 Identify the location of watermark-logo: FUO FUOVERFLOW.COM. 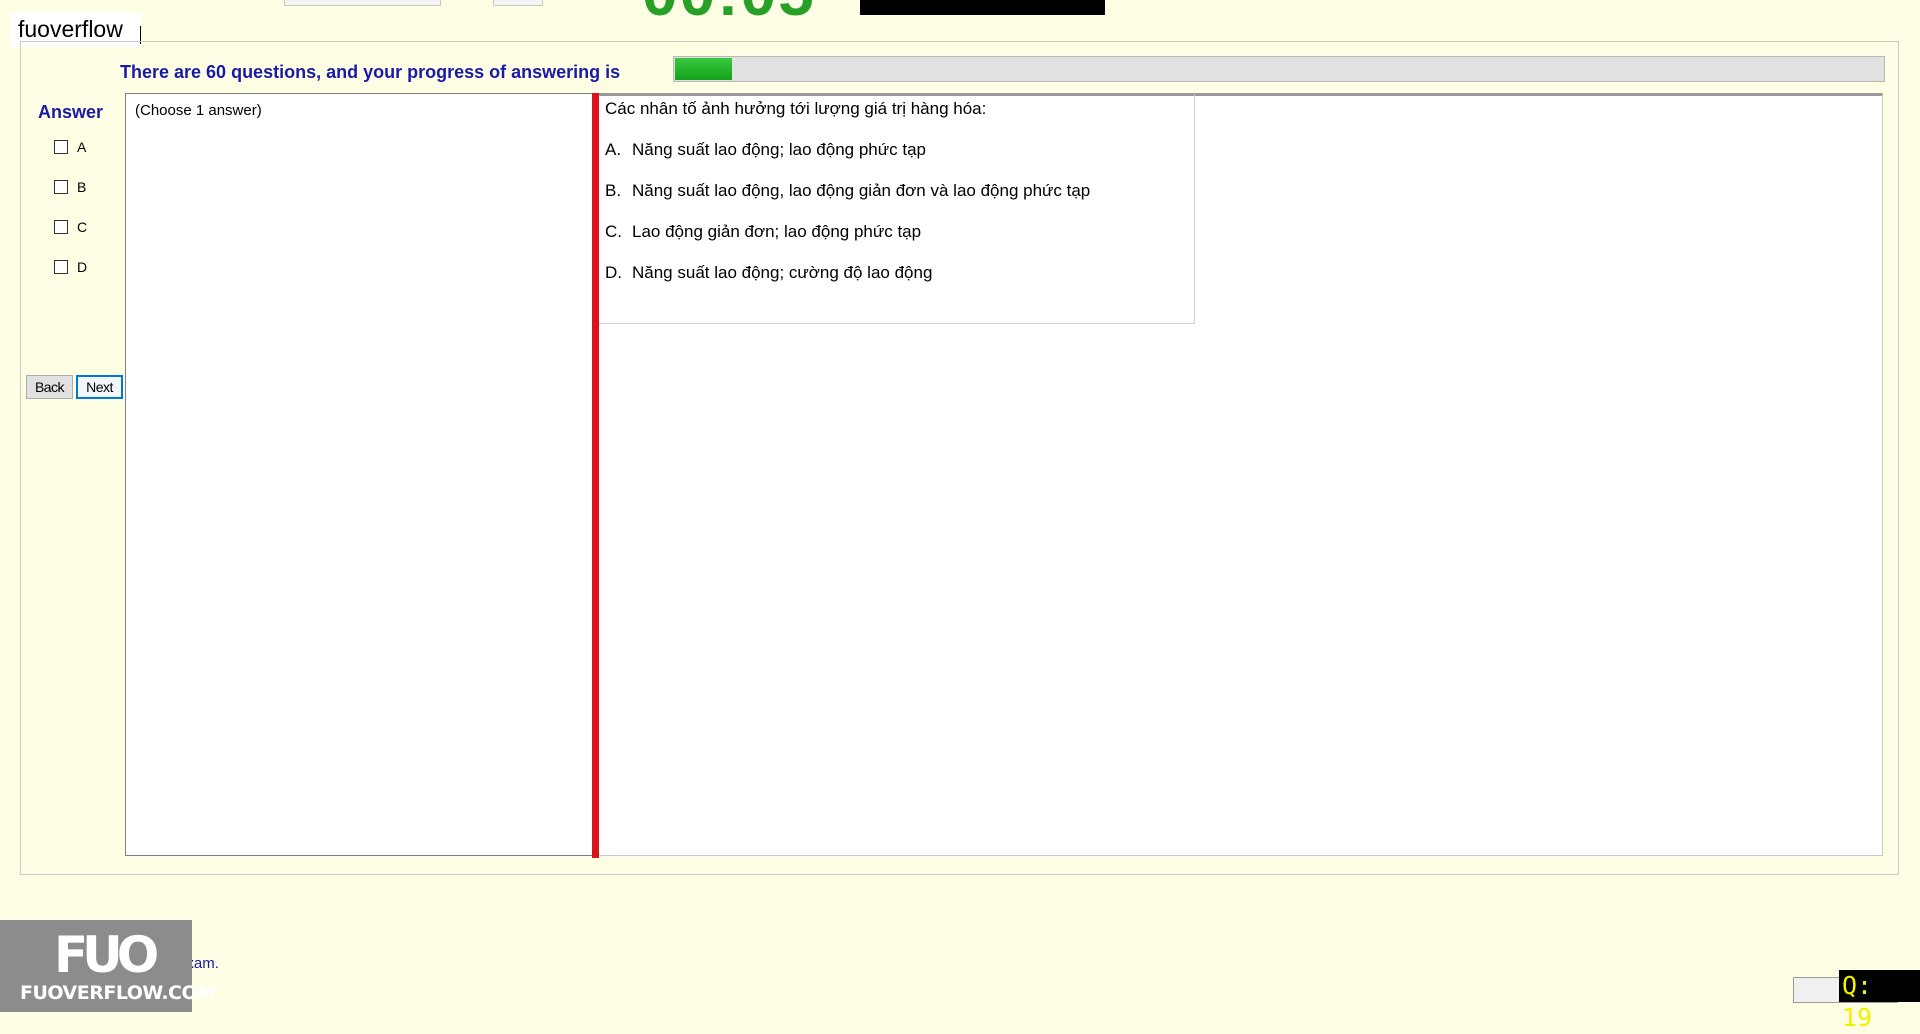
(108, 966).